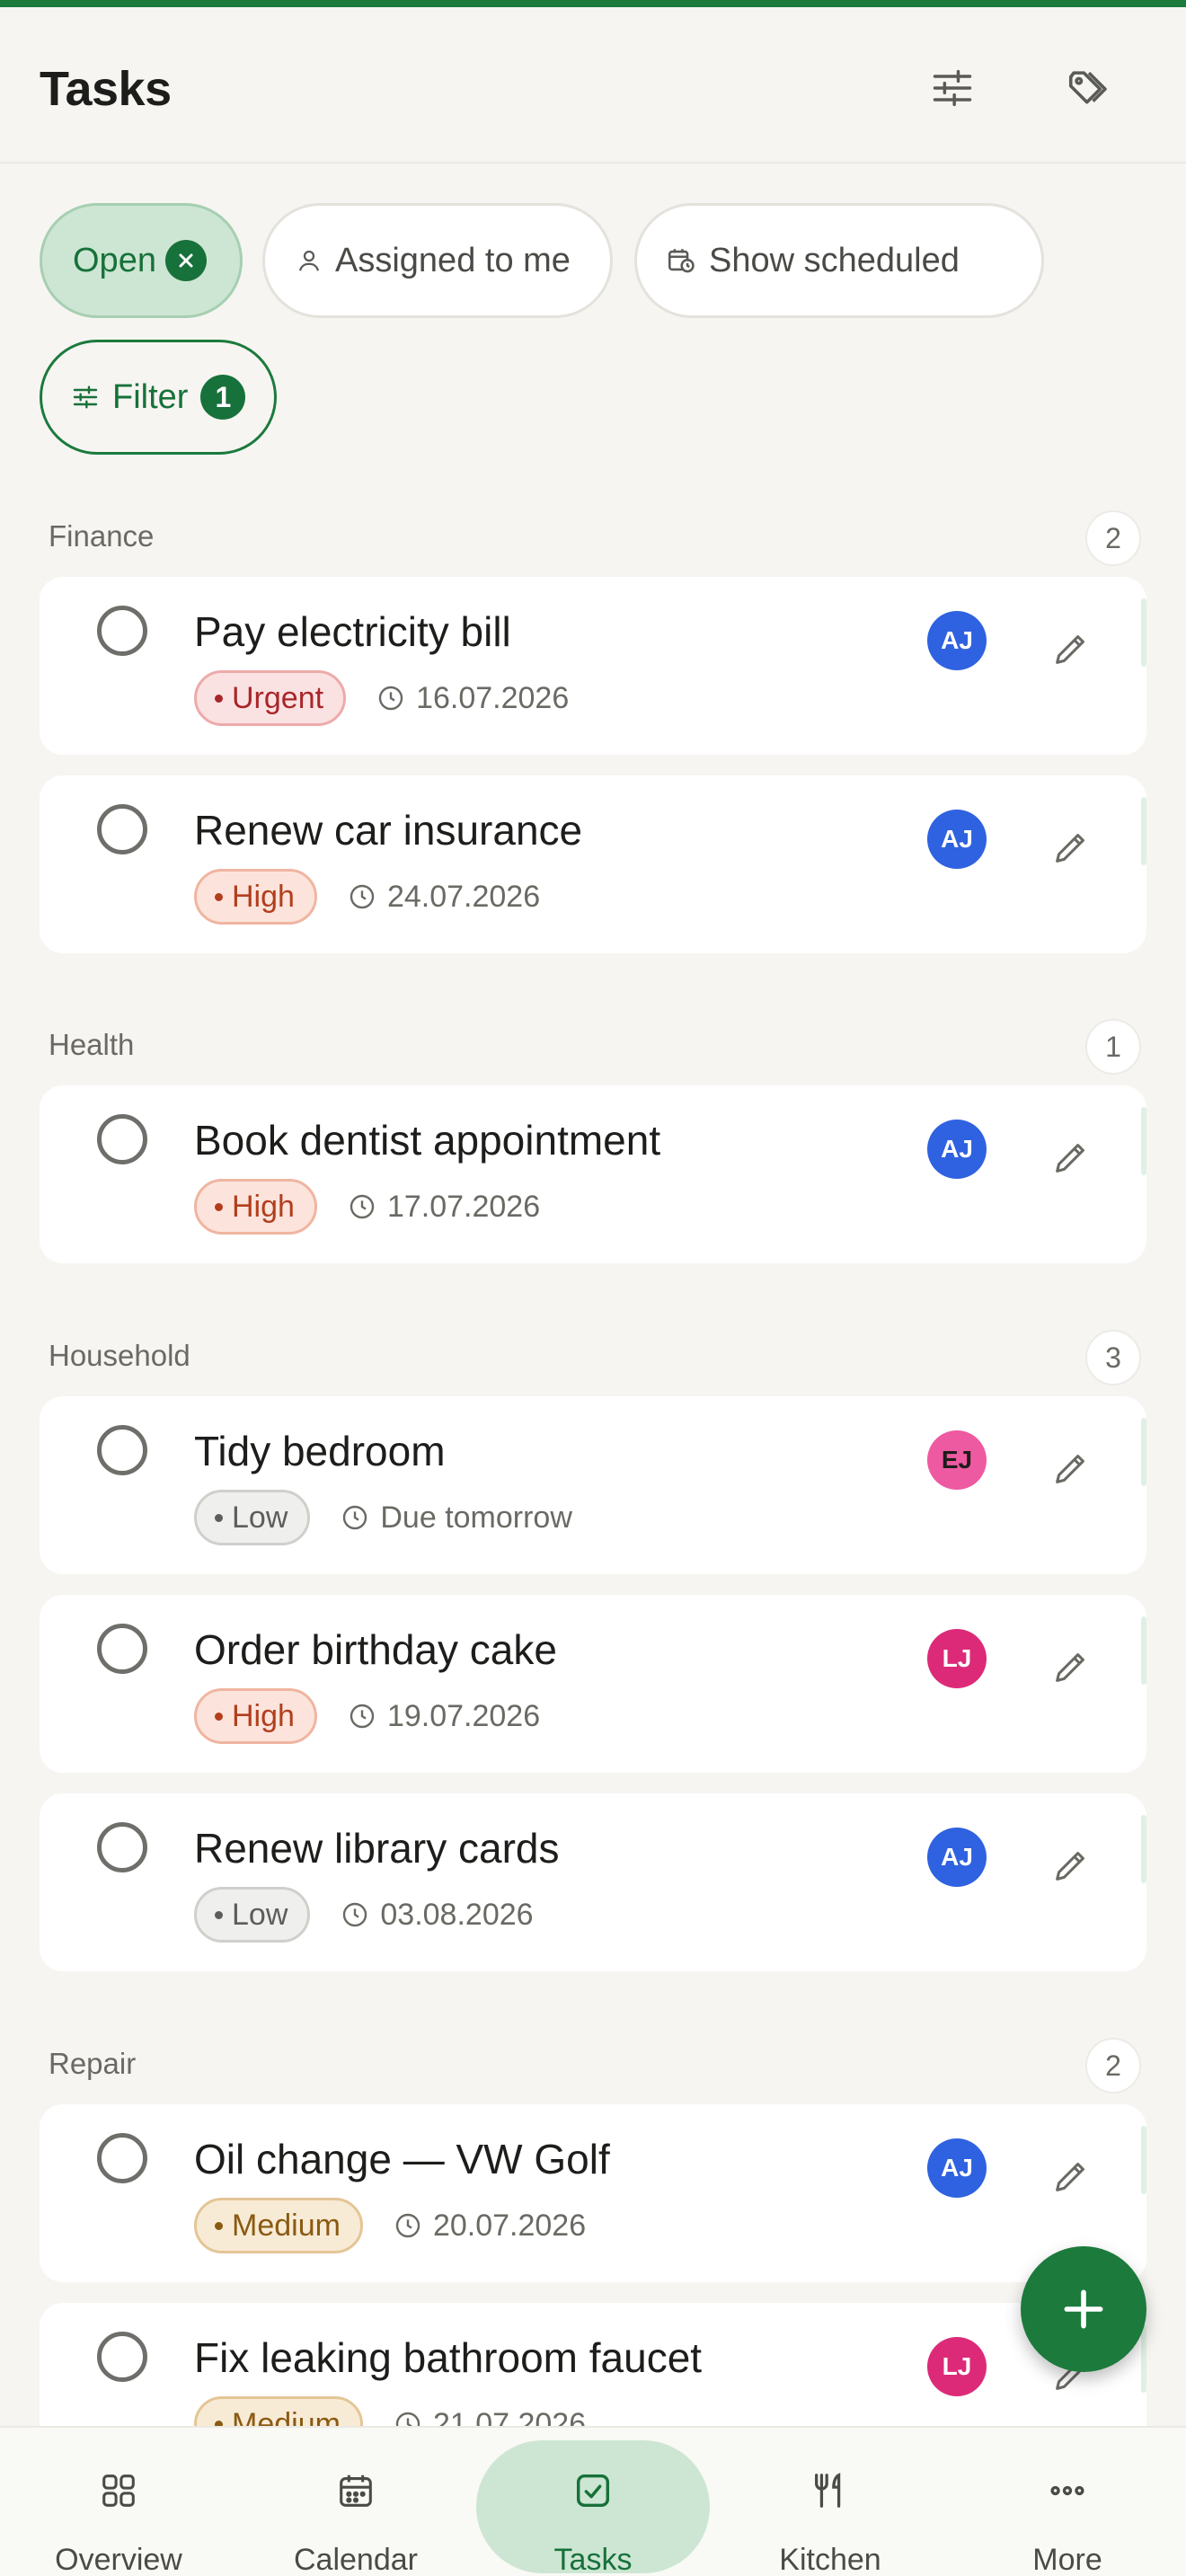  Describe the element at coordinates (185, 260) in the screenshot. I see `close-icon` at that location.